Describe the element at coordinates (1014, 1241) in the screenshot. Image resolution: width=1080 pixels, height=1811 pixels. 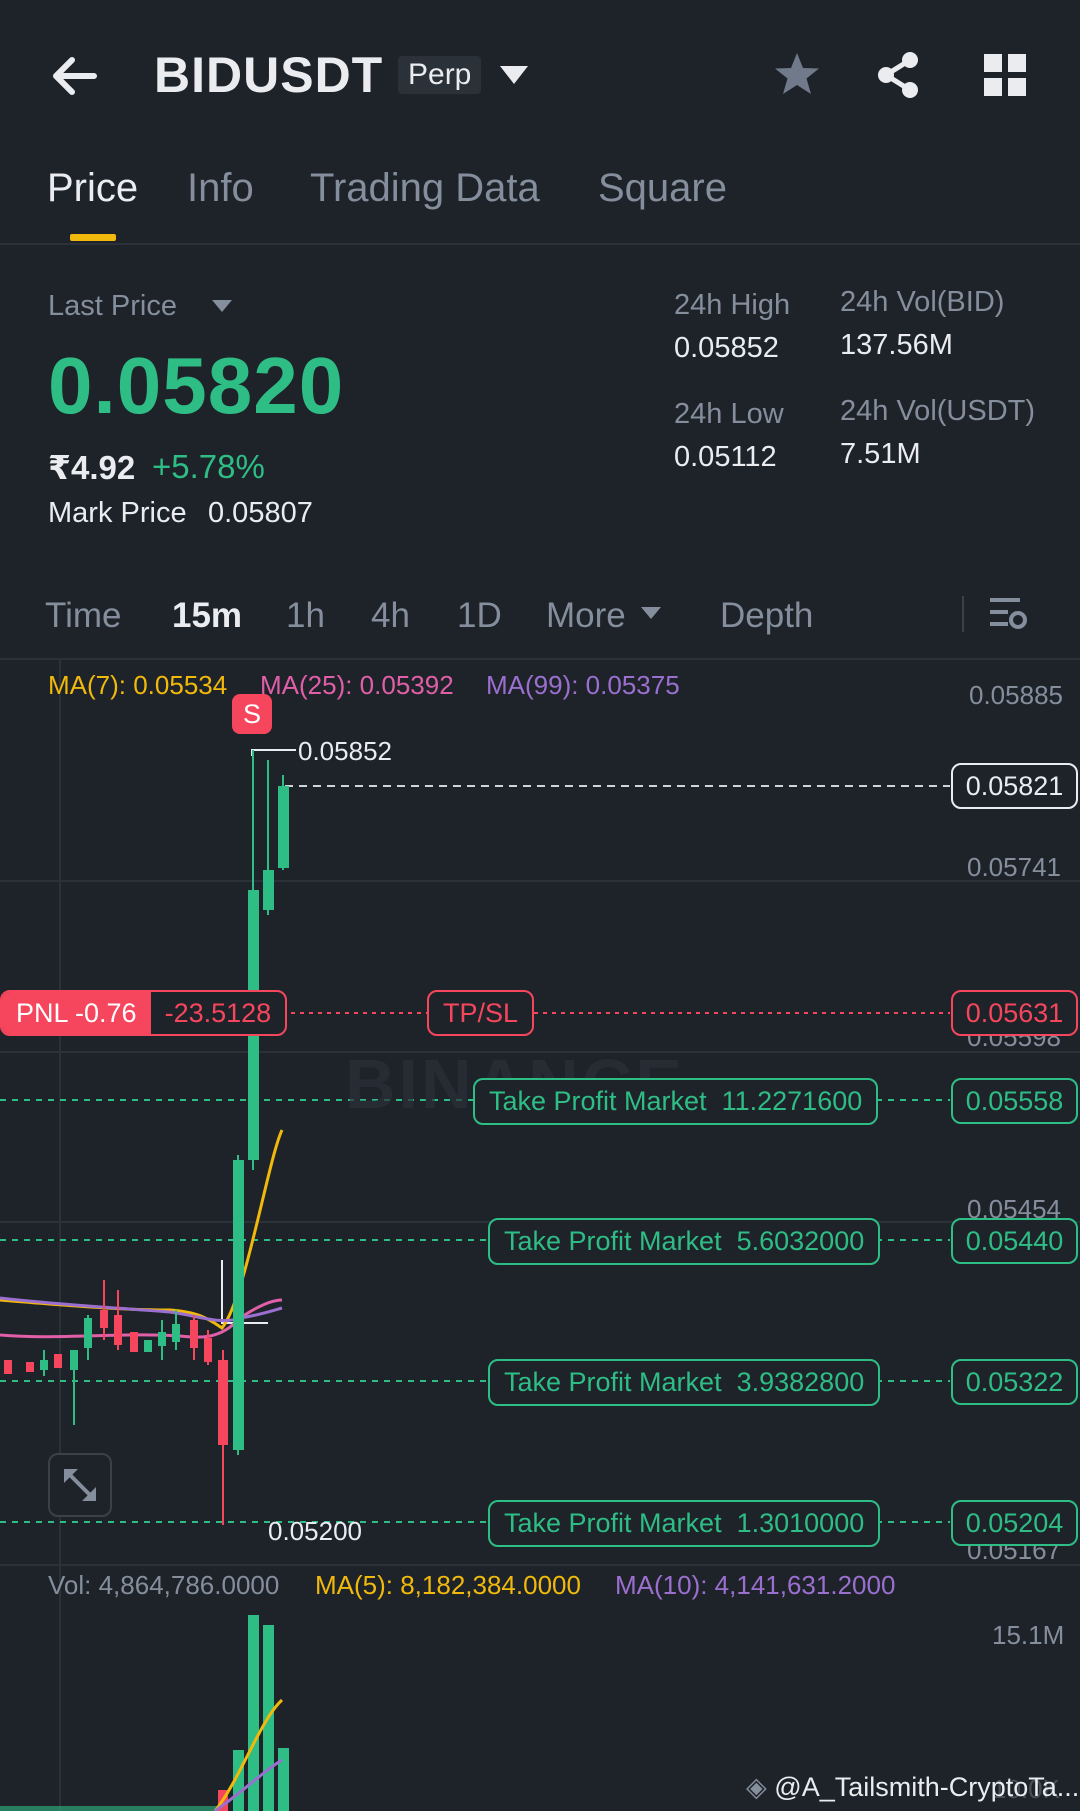
I see `tp-price-tag: 0.05440` at that location.